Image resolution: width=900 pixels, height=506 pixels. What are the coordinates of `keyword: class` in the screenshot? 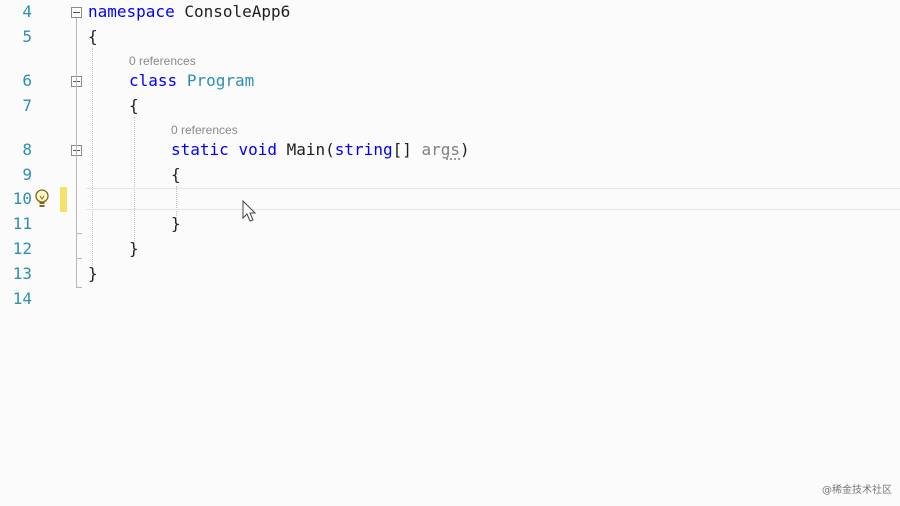 It's located at (153, 80).